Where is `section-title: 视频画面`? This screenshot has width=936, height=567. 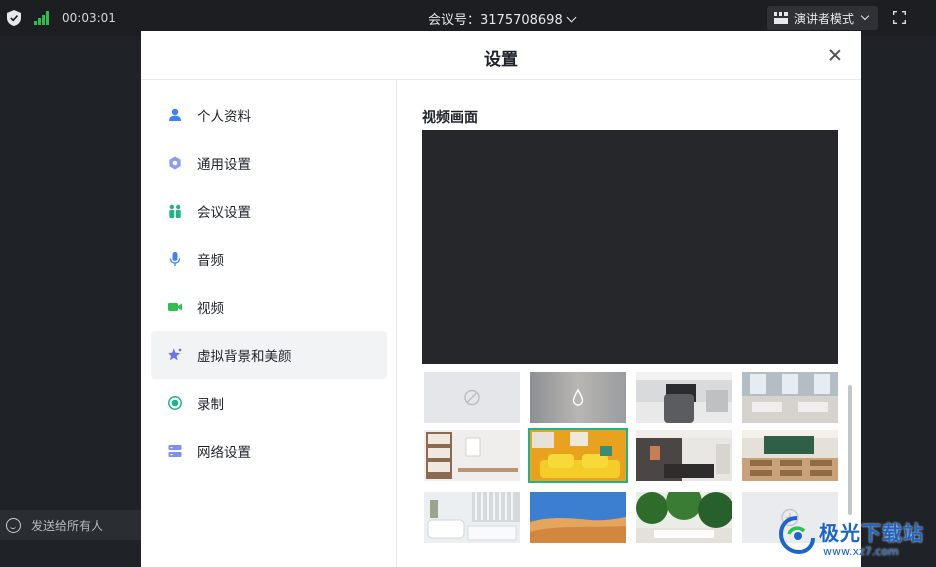
section-title: 视频画面 is located at coordinates (450, 118).